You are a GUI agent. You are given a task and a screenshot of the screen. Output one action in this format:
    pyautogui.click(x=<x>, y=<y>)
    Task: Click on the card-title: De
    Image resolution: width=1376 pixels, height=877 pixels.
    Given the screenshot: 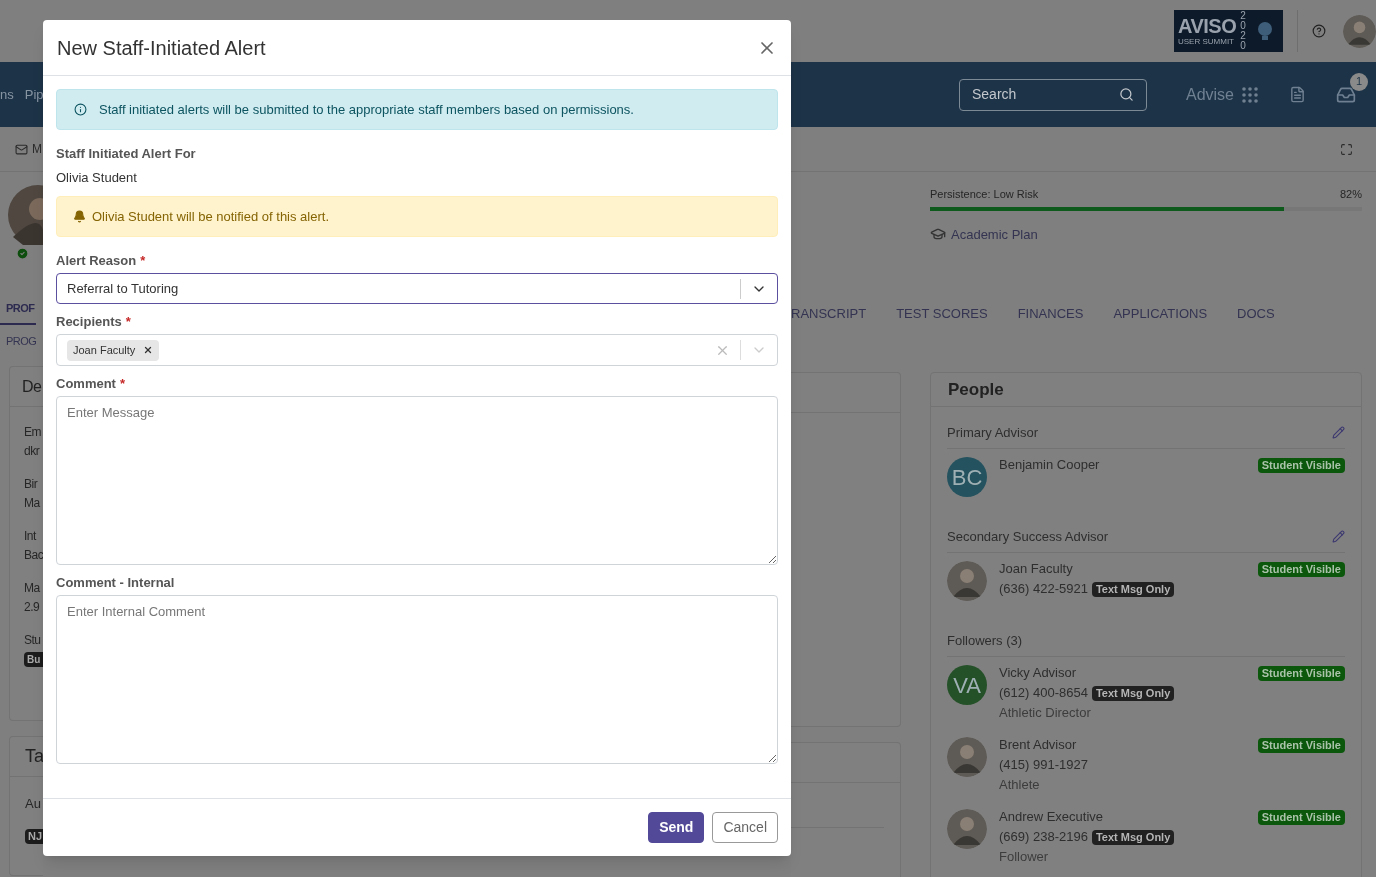 What is the action you would take?
    pyautogui.click(x=32, y=386)
    